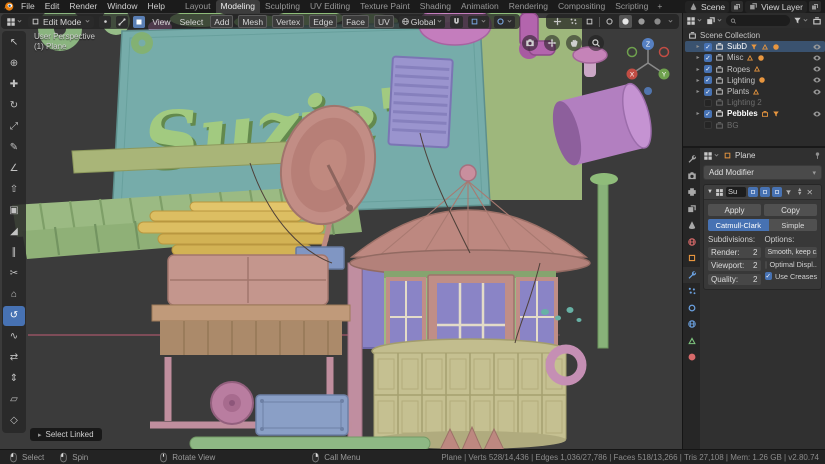 This screenshot has width=825, height=464. Describe the element at coordinates (14, 421) in the screenshot. I see `tool-rip: ◇` at that location.